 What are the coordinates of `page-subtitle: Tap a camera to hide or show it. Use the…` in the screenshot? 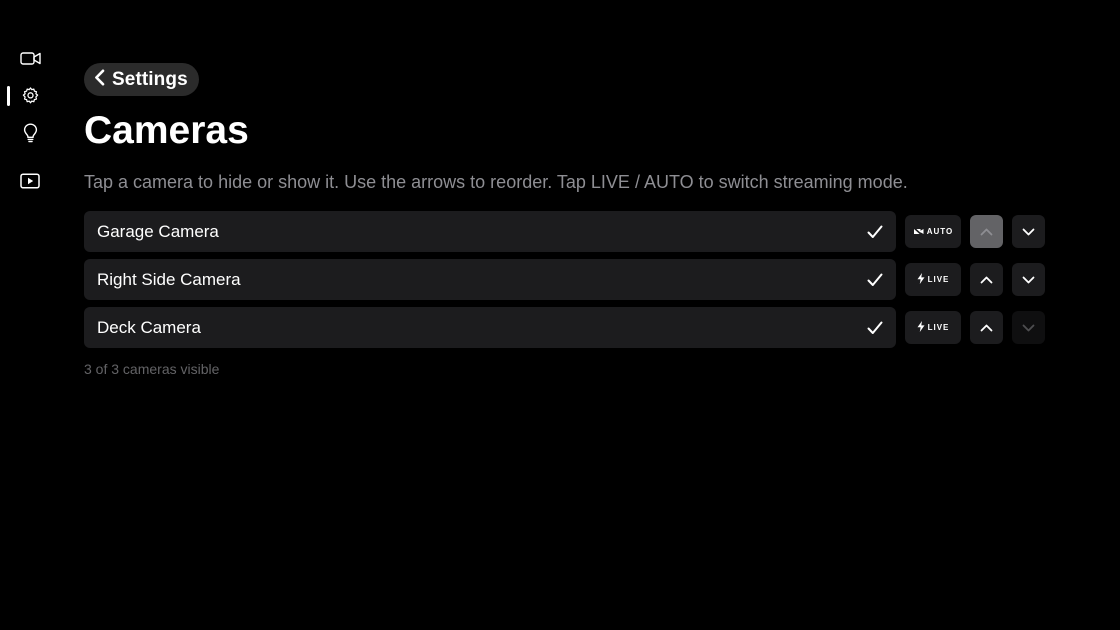 It's located at (496, 182).